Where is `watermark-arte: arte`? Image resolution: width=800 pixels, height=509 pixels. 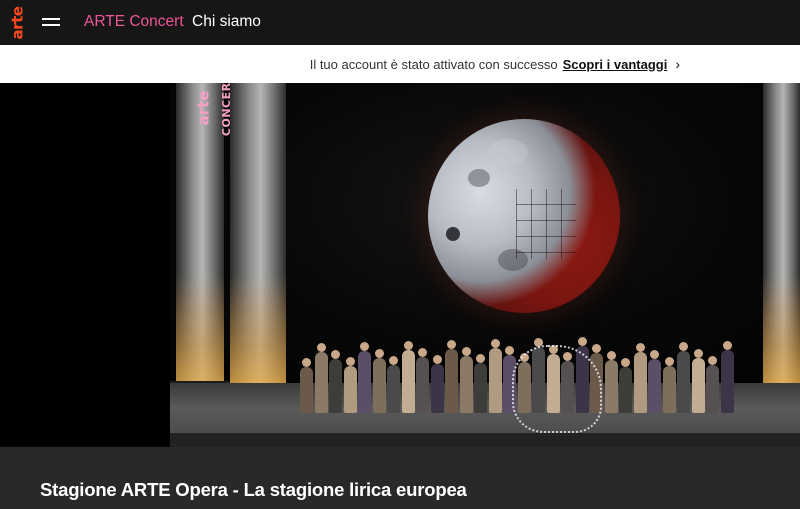
watermark-arte: arte is located at coordinates (203, 108).